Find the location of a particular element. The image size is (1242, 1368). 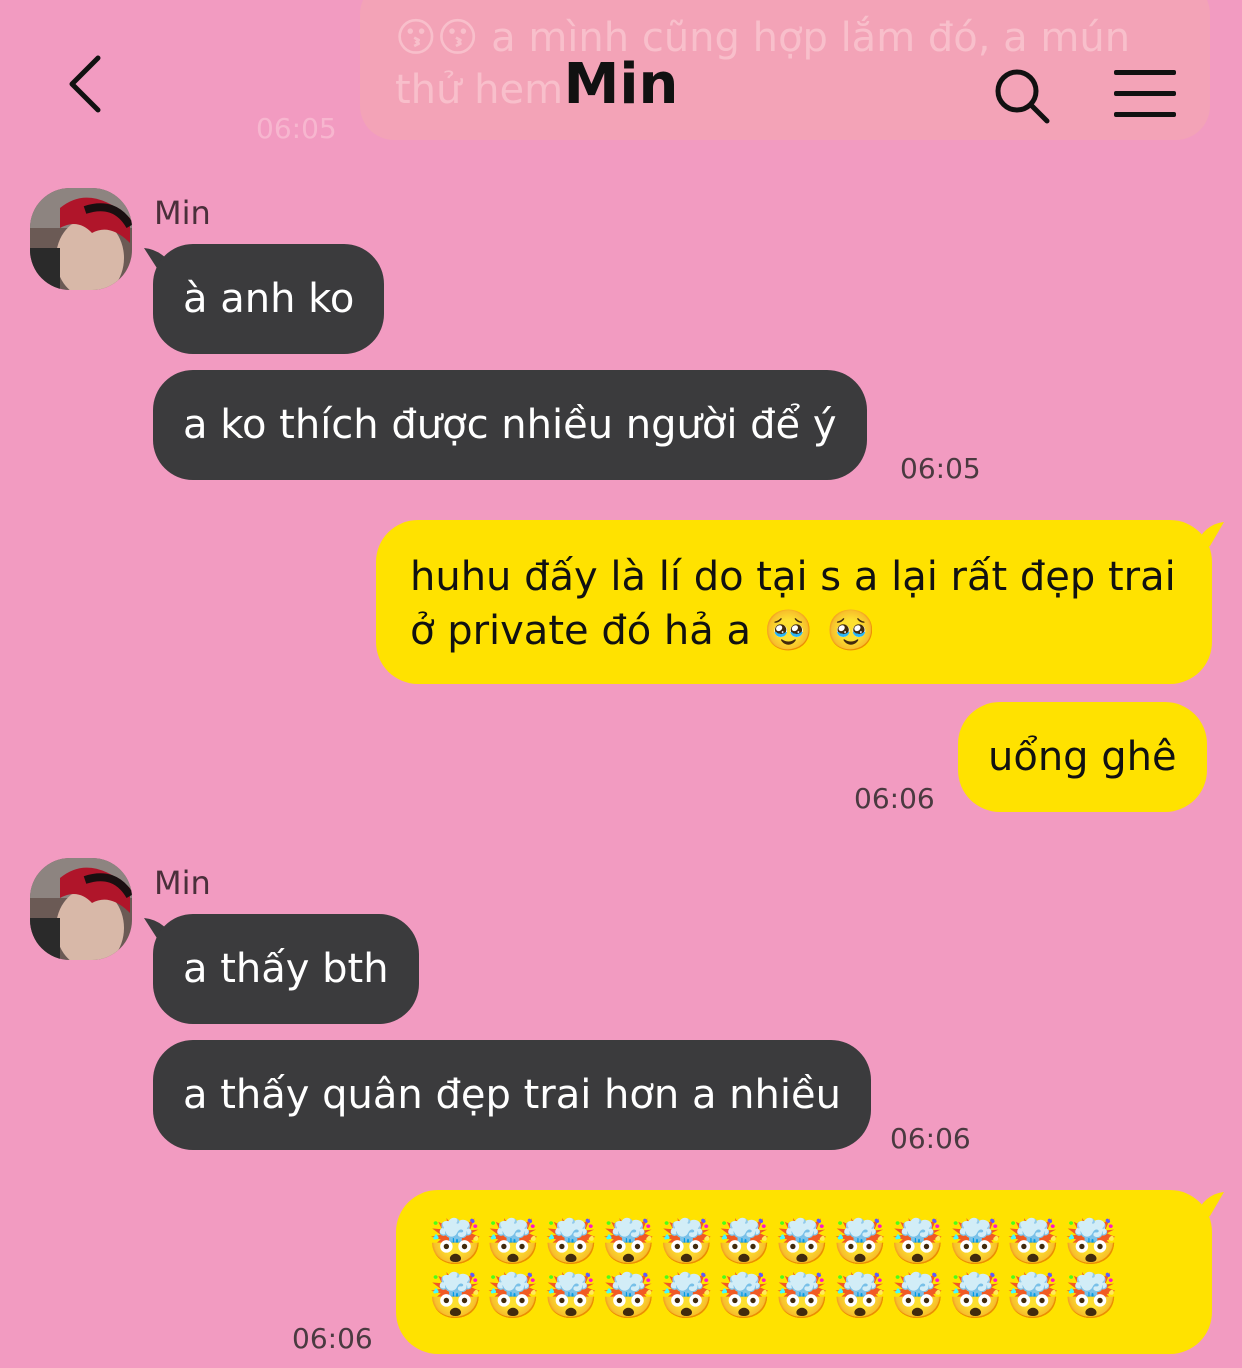

search-button is located at coordinates (1022, 96).